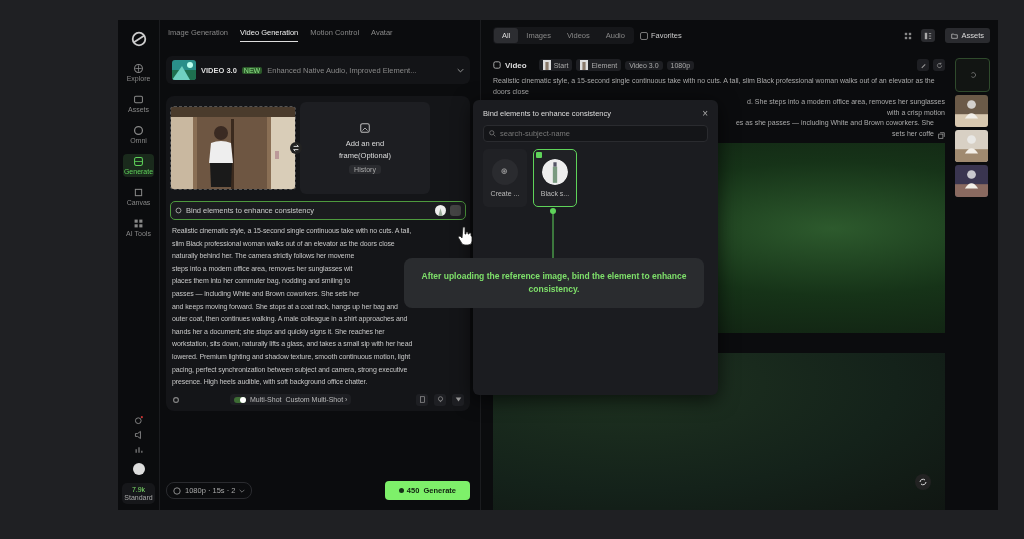 This screenshot has width=1024, height=539. What do you see at coordinates (138, 161) in the screenshot?
I see `film-icon` at bounding box center [138, 161].